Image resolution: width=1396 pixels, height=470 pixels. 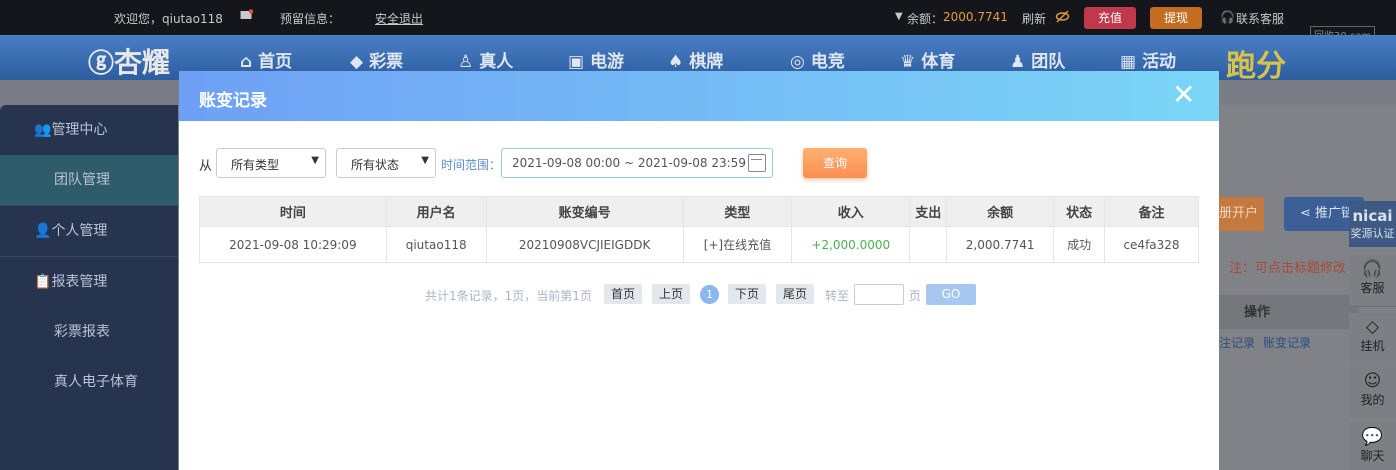 I want to click on calendar-icon, so click(x=757, y=163).